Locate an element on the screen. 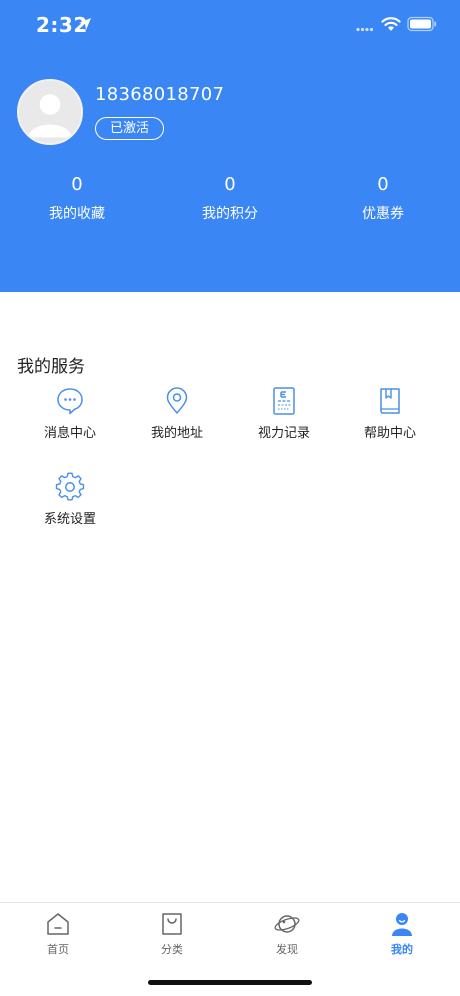 The height and width of the screenshot is (996, 460). service-label: 我的地址 is located at coordinates (176, 433).